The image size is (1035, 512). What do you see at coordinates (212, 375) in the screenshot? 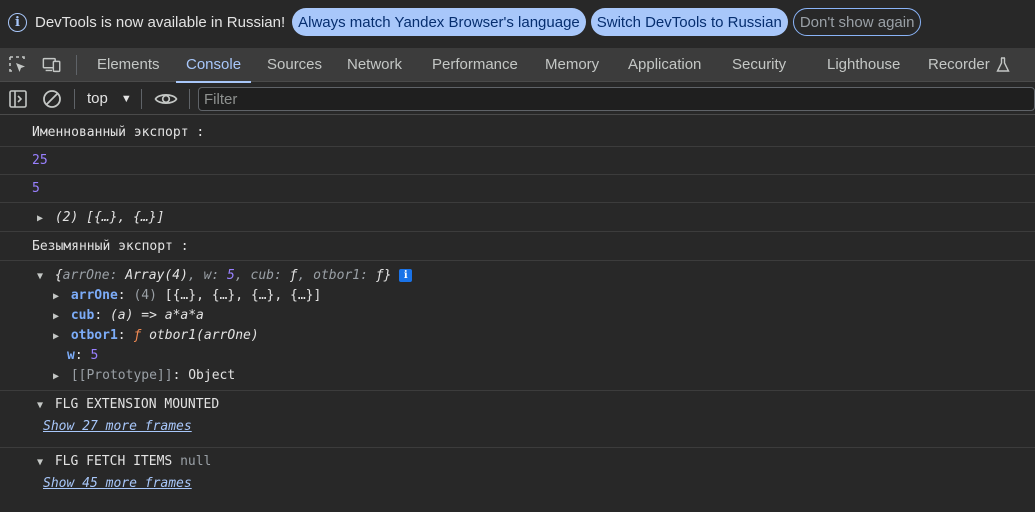
I see `property-value: Object` at bounding box center [212, 375].